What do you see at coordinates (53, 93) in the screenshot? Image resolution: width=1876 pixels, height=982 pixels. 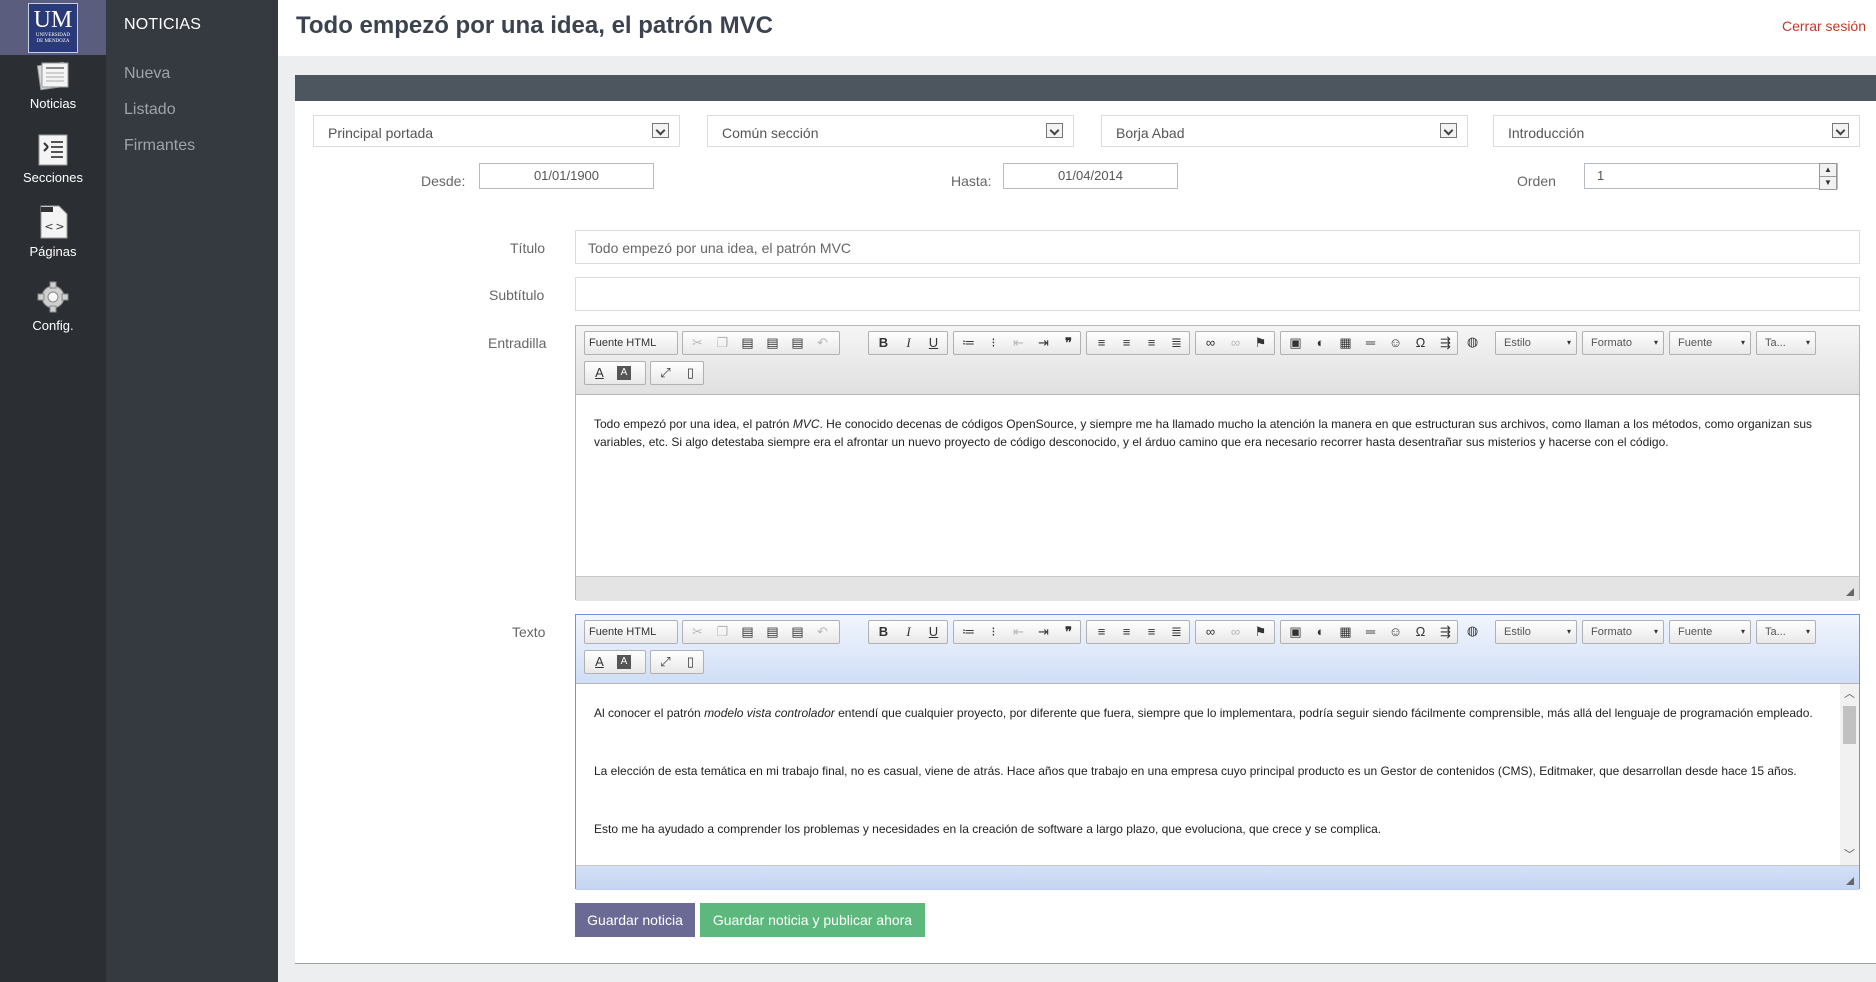 I see `nav-item-noticias: Noticias` at bounding box center [53, 93].